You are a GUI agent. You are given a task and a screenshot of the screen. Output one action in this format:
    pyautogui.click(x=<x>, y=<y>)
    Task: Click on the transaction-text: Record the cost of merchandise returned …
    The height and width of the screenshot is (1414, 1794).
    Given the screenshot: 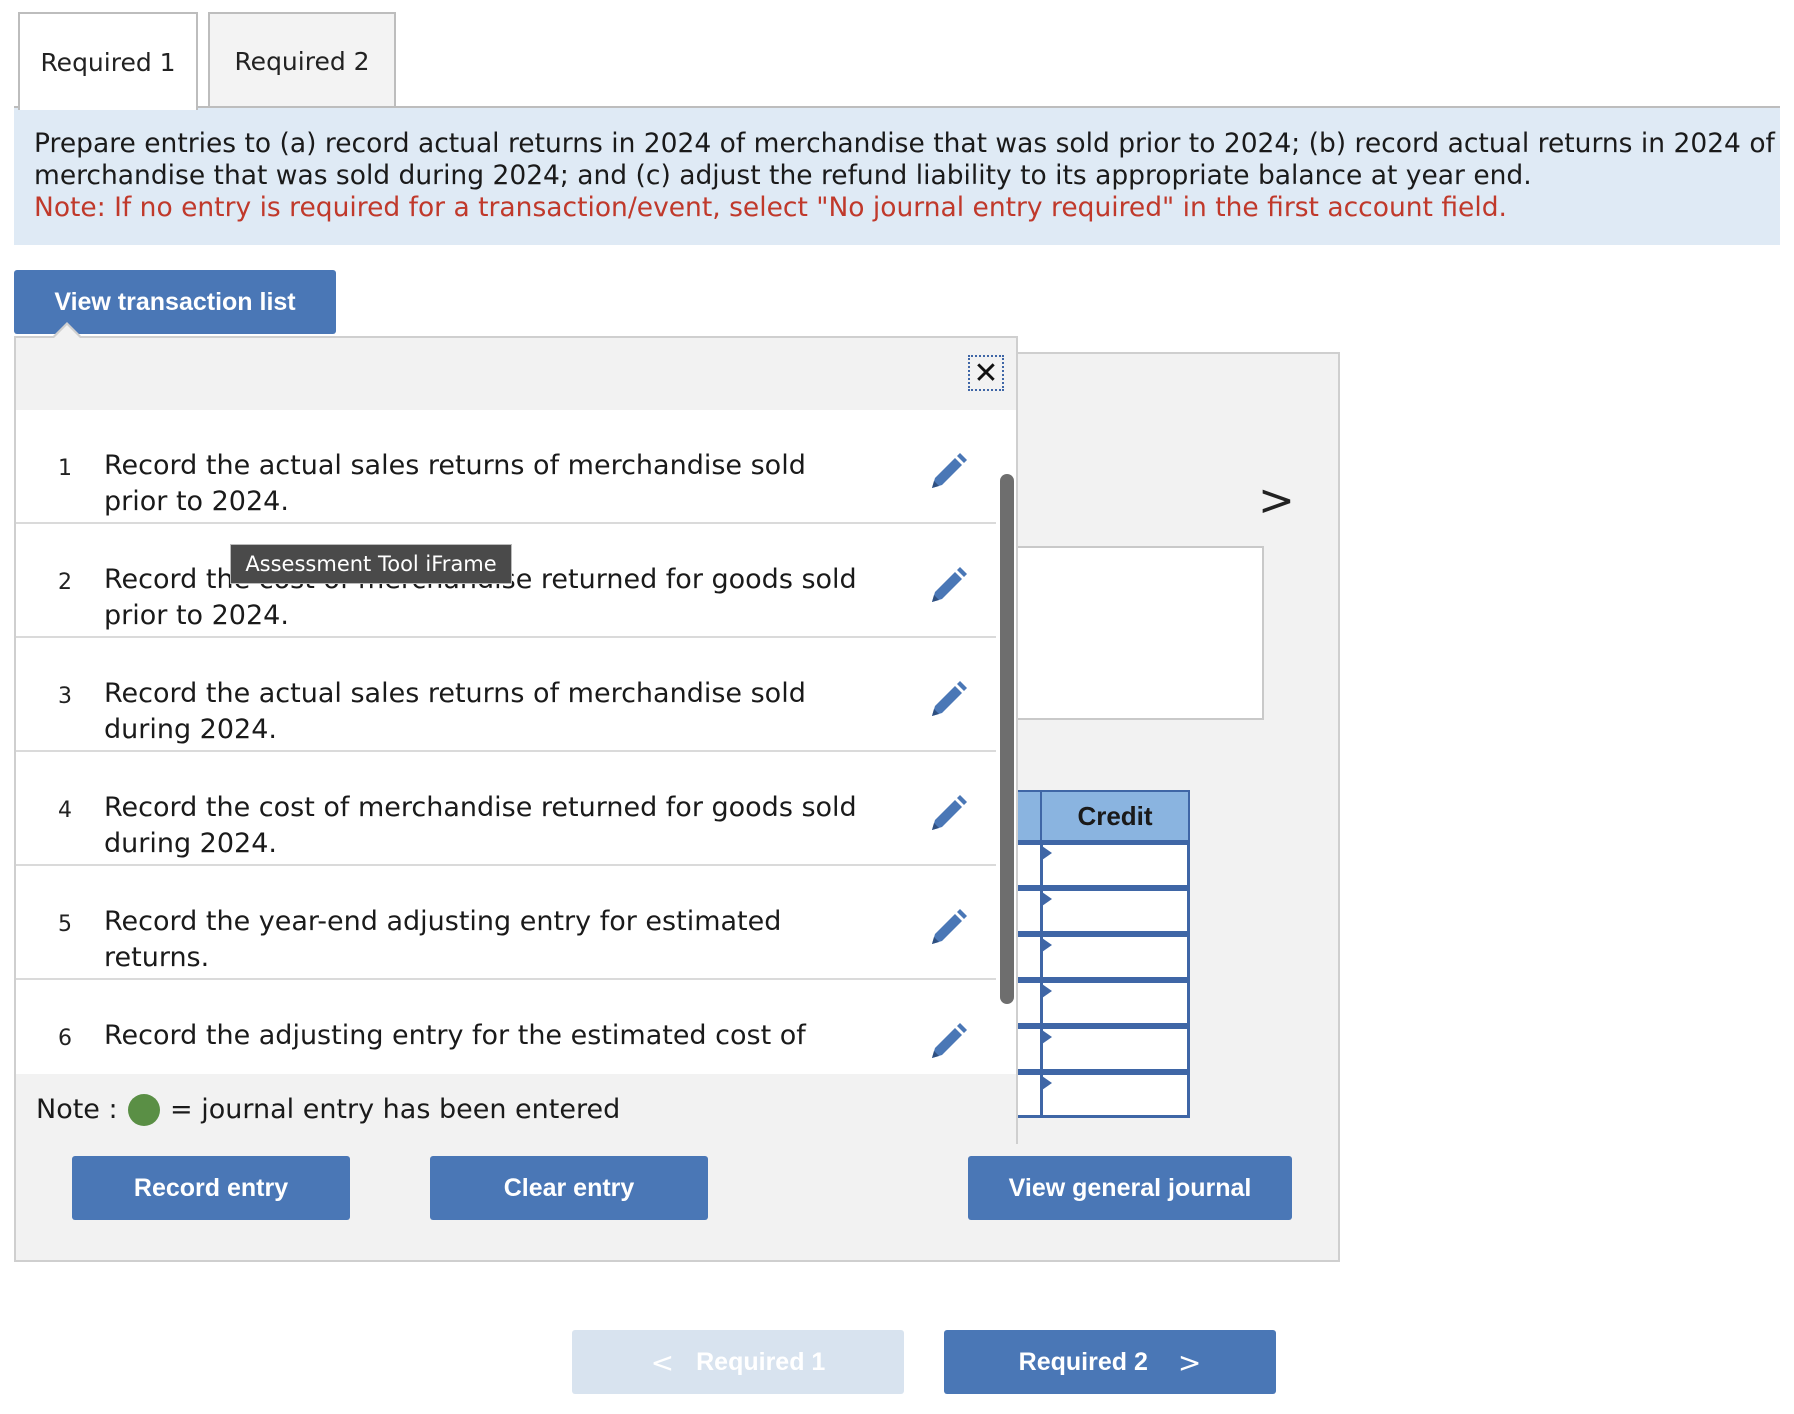 What is the action you would take?
    pyautogui.click(x=480, y=825)
    